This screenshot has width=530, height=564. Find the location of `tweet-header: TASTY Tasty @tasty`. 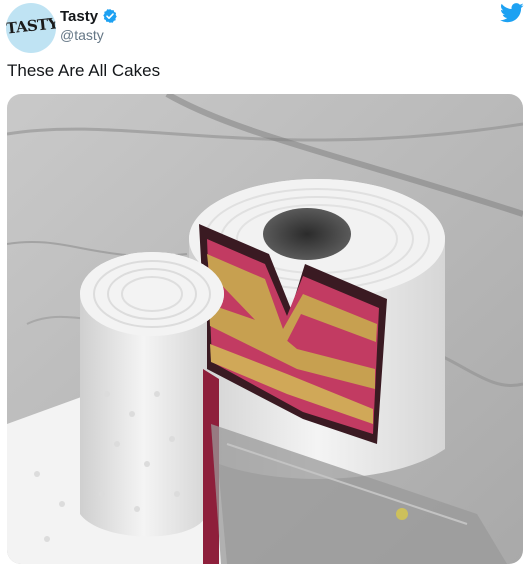

tweet-header: TASTY Tasty @tasty is located at coordinates (265, 27).